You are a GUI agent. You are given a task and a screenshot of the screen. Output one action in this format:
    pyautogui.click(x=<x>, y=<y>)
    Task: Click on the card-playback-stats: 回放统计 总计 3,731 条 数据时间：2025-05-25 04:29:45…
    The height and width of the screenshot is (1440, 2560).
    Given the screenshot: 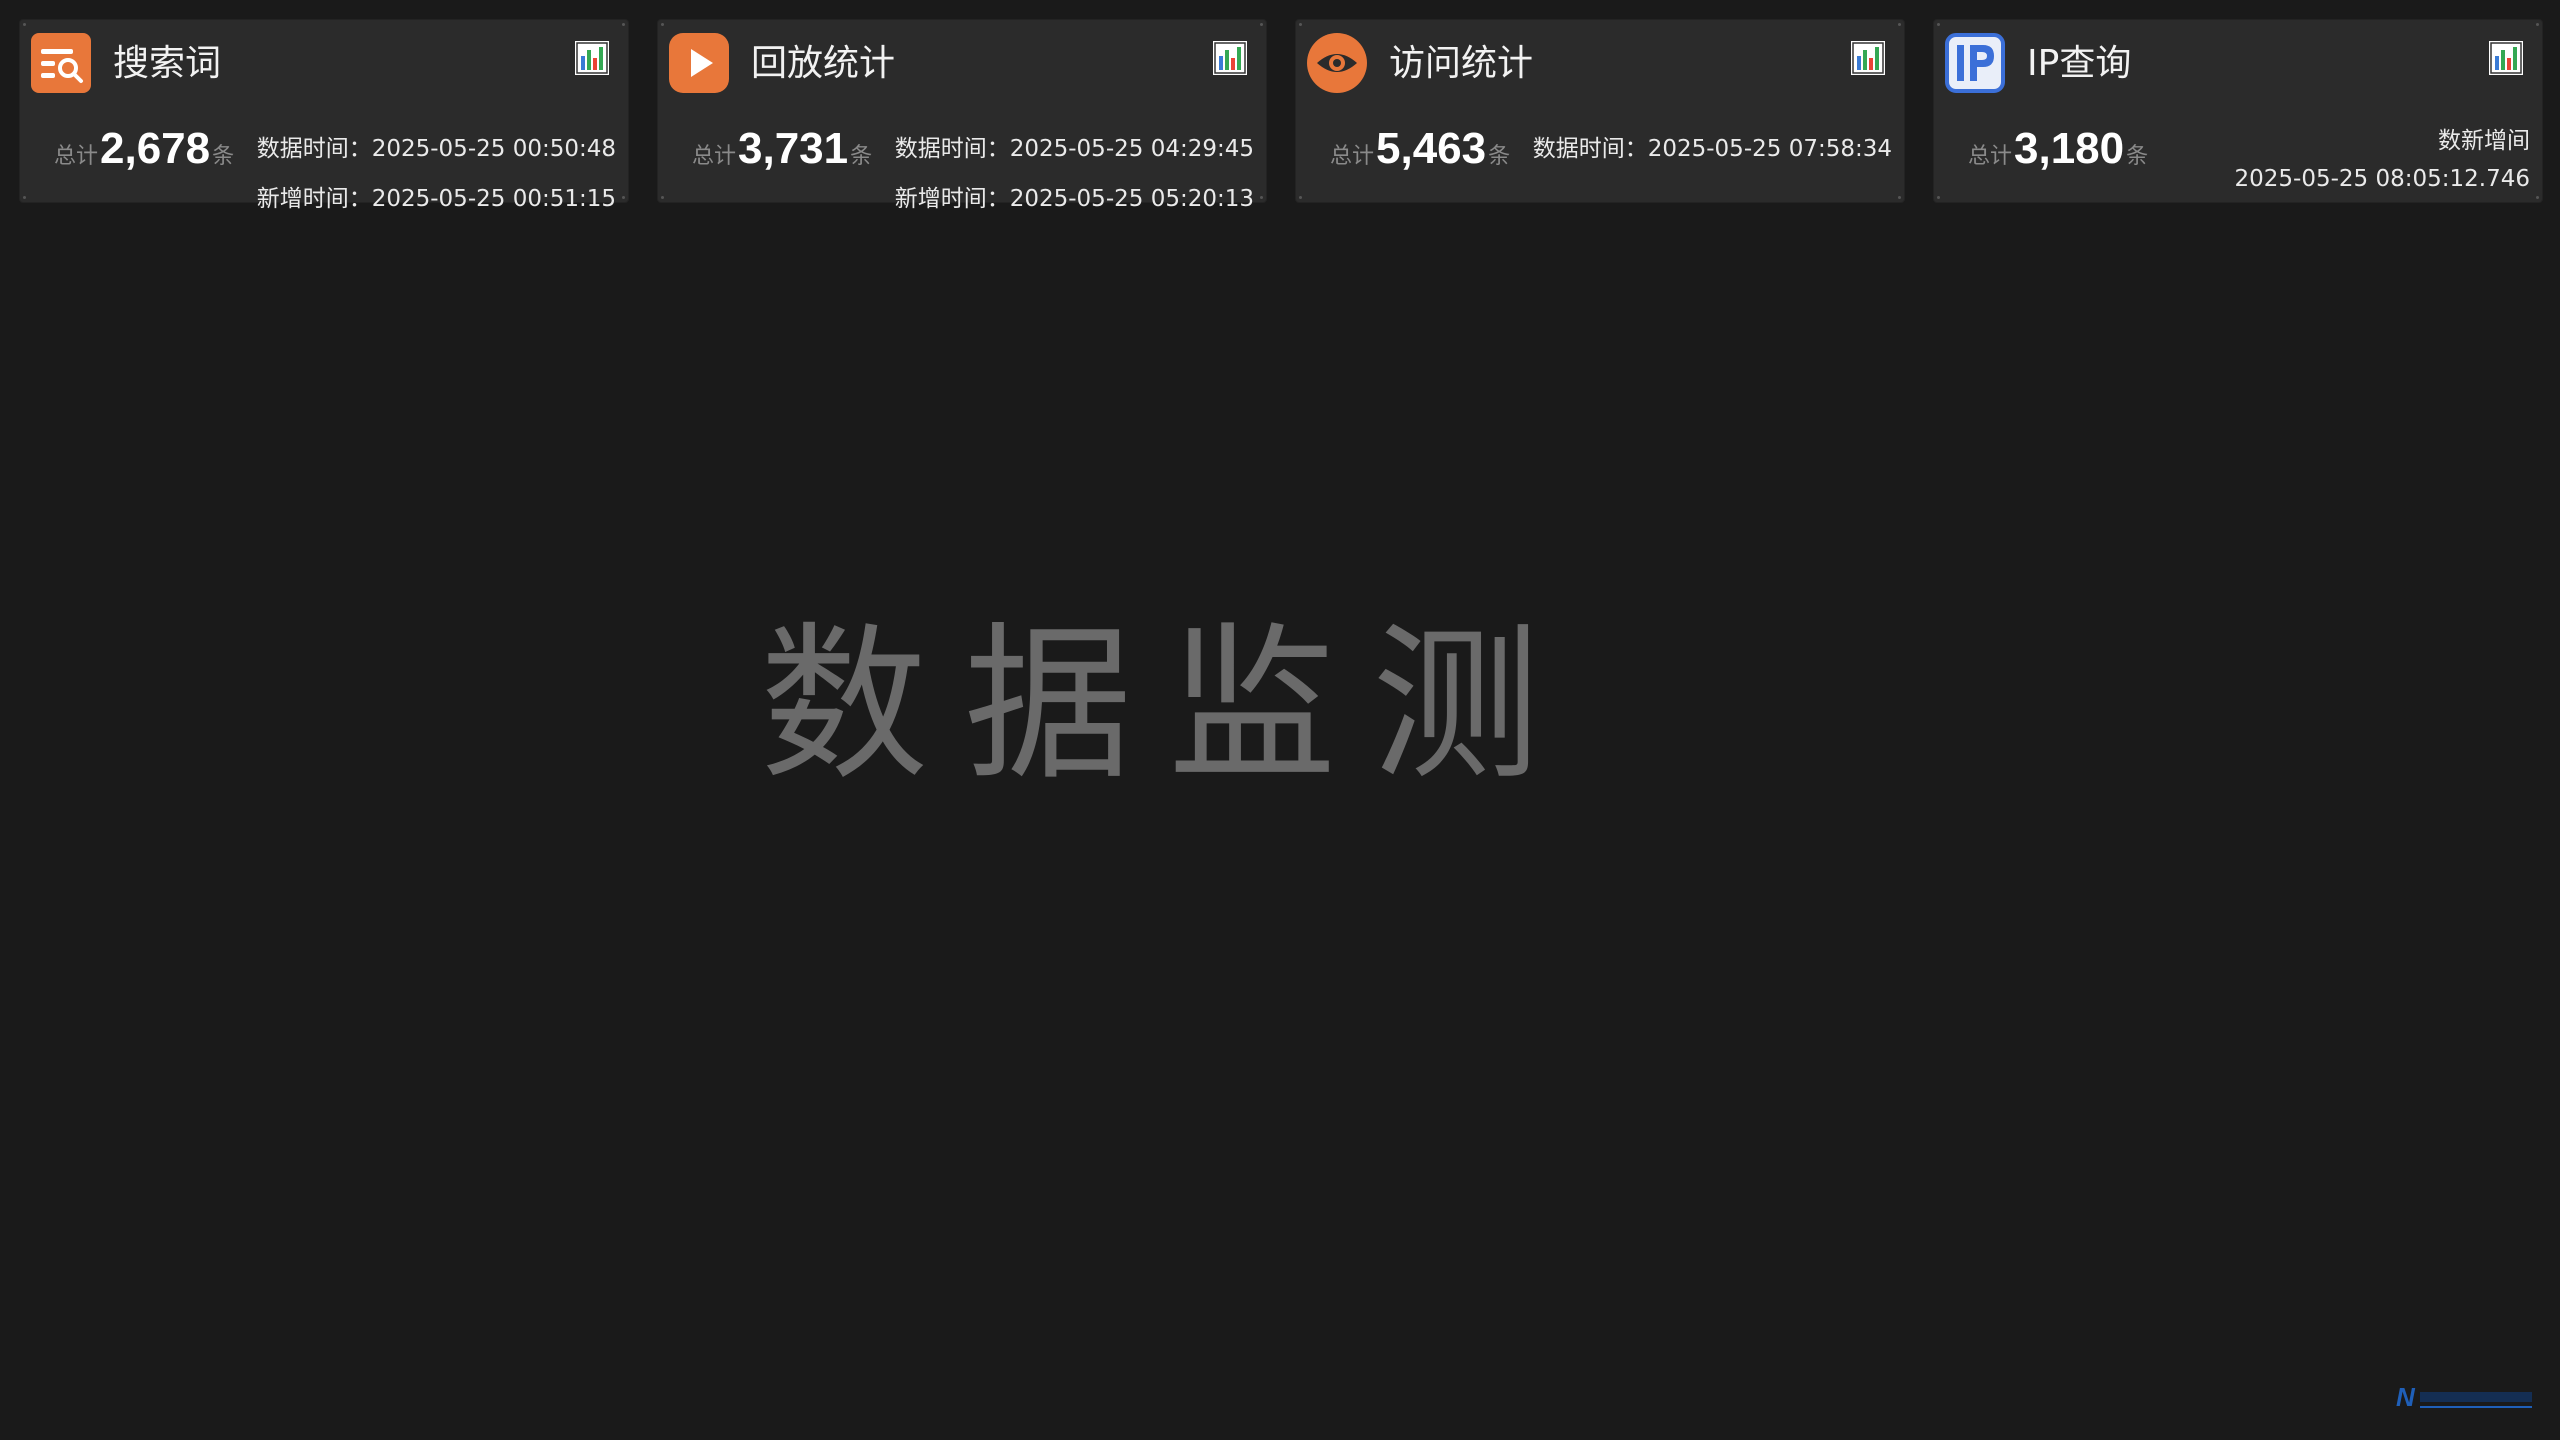 What is the action you would take?
    pyautogui.click(x=962, y=116)
    